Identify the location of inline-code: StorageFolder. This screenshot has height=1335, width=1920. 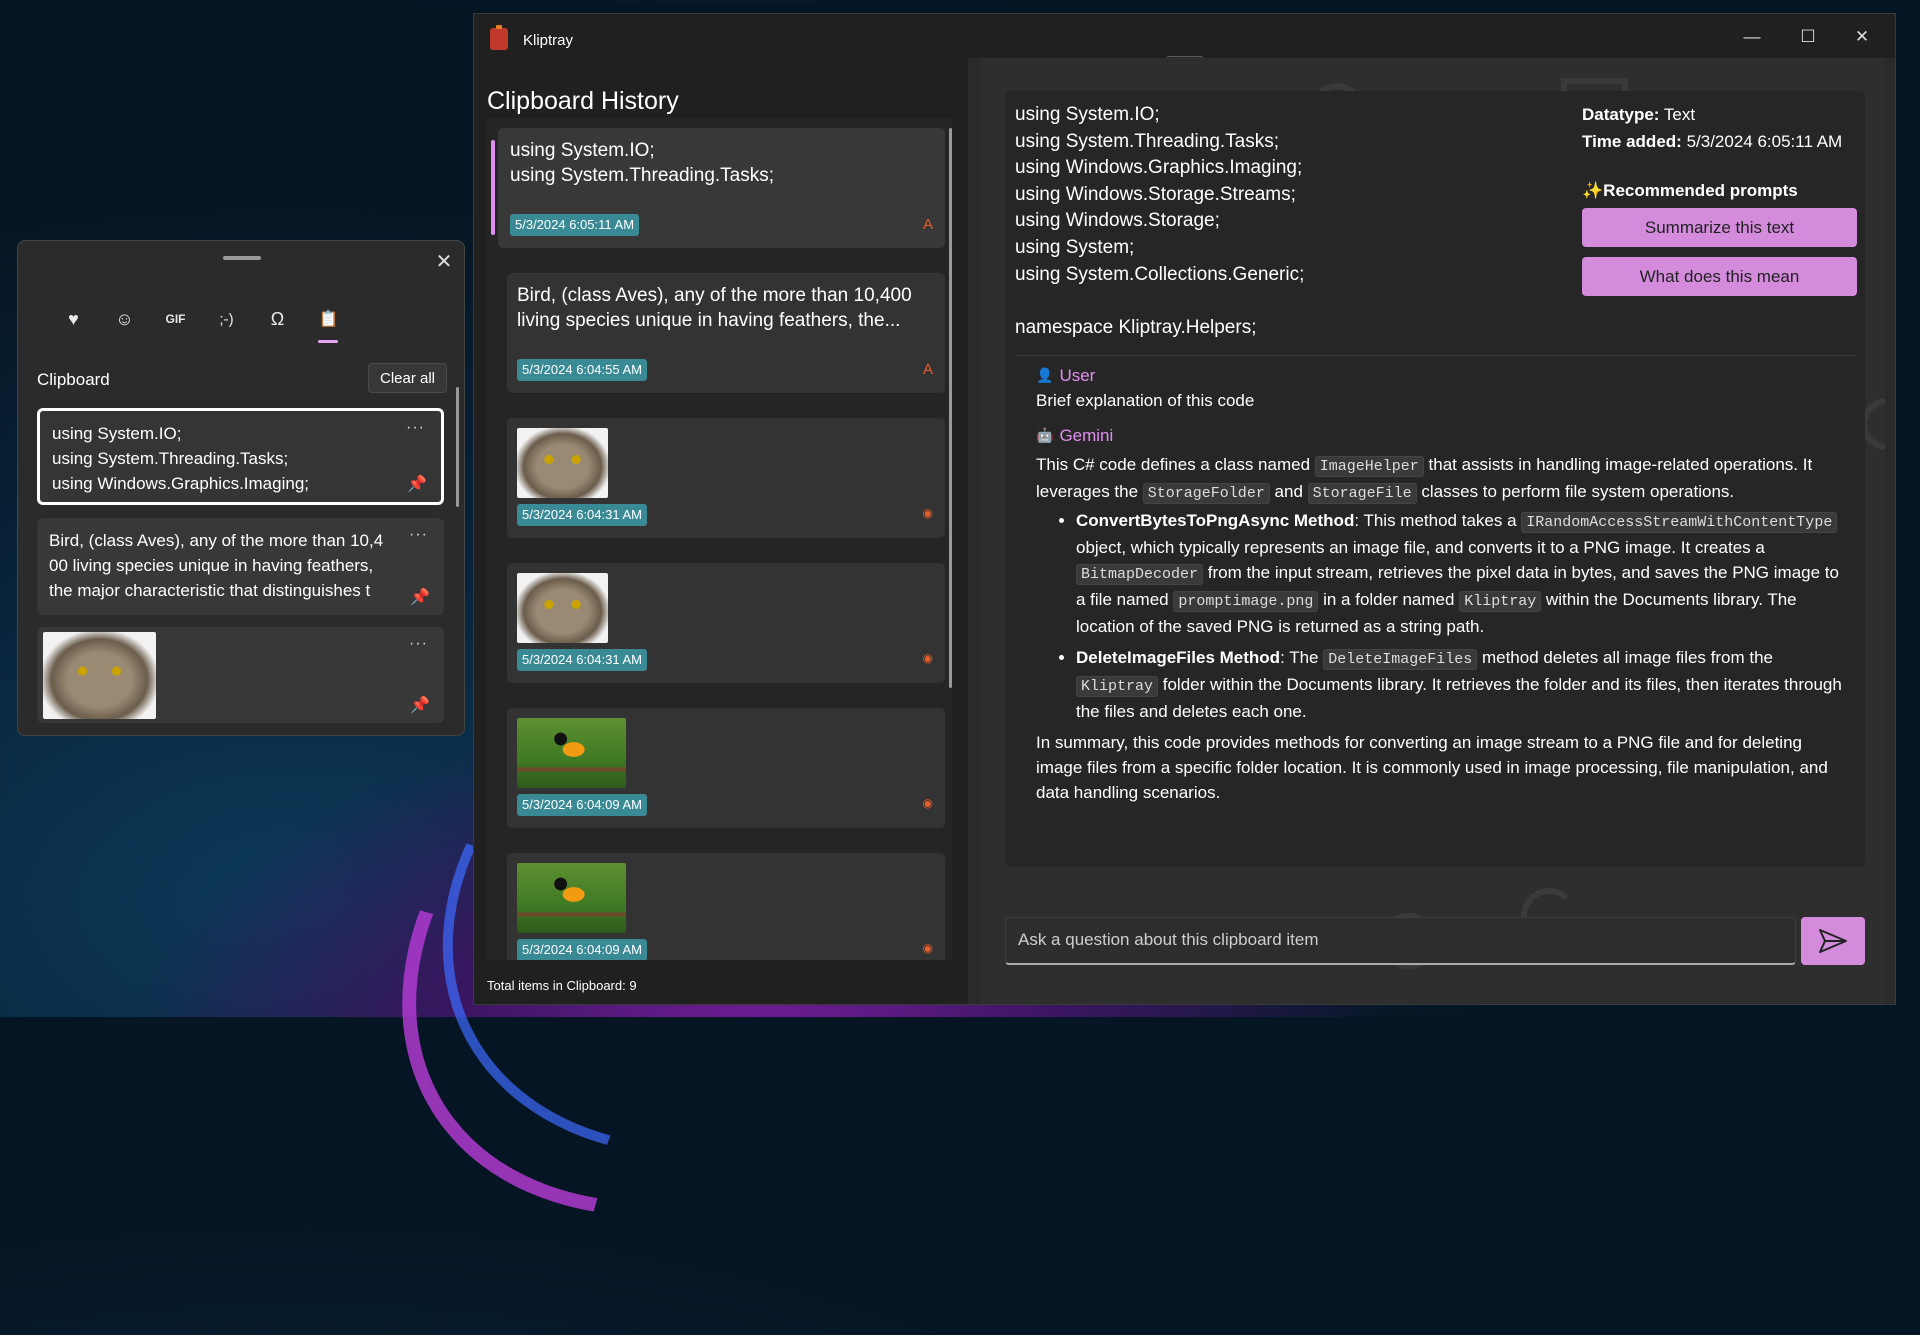
(1206, 493).